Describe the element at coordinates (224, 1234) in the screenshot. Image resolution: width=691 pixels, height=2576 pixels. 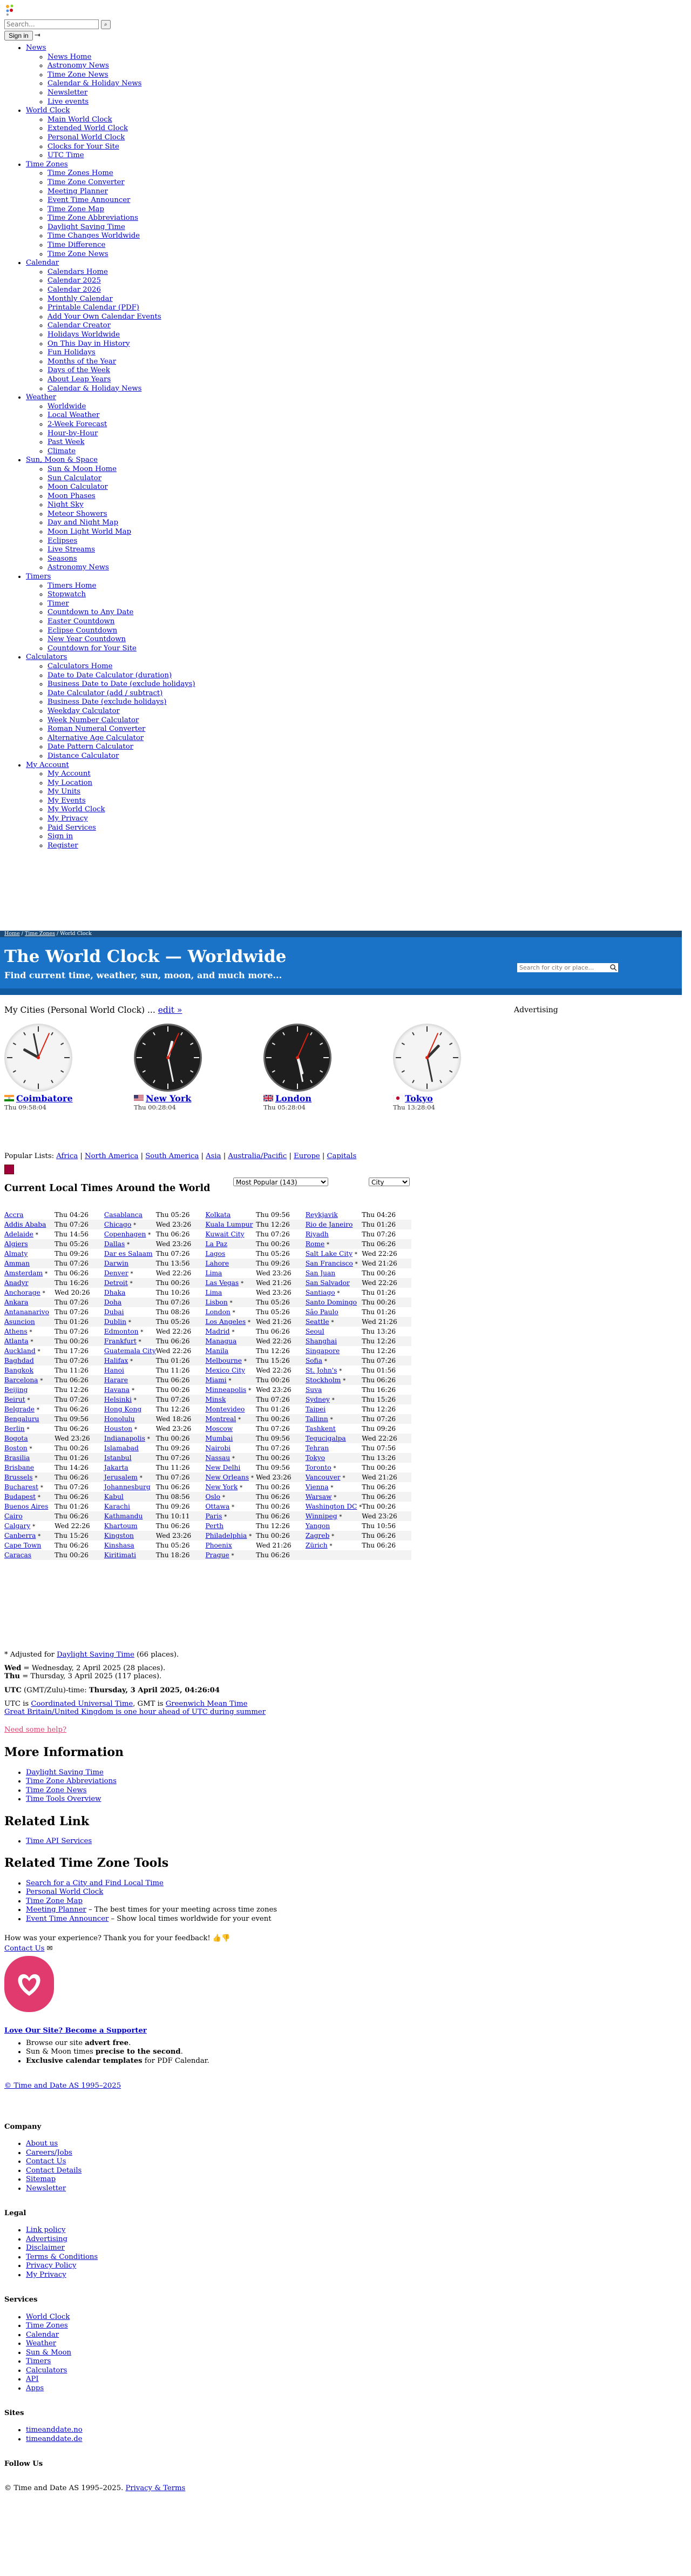
I see `city-link: Kuwait City` at that location.